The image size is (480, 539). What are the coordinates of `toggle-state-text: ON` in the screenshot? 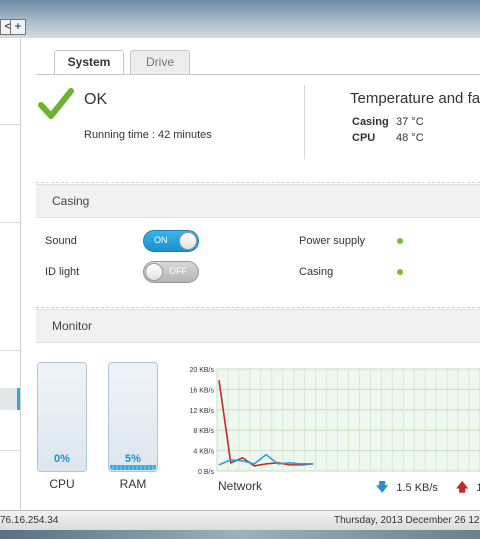 It's located at (161, 240).